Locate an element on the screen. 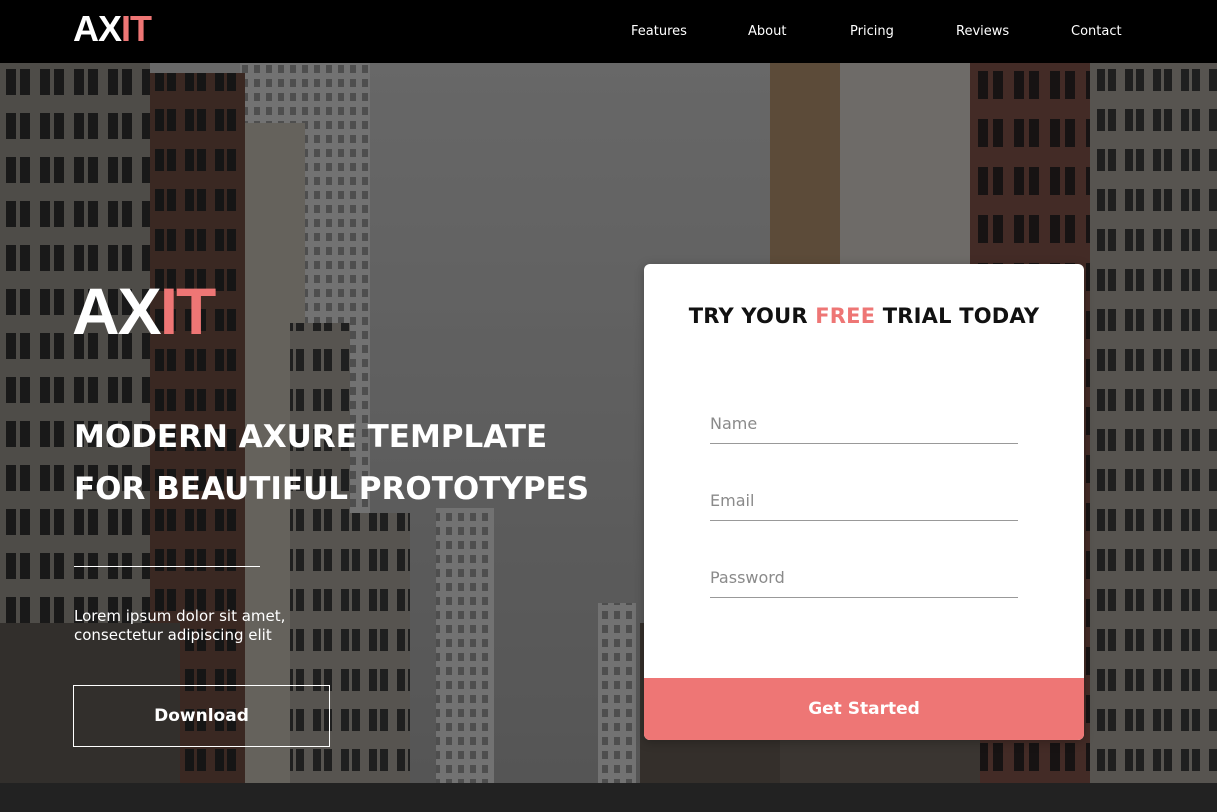 This screenshot has width=1217, height=812. name-input is located at coordinates (864, 424).